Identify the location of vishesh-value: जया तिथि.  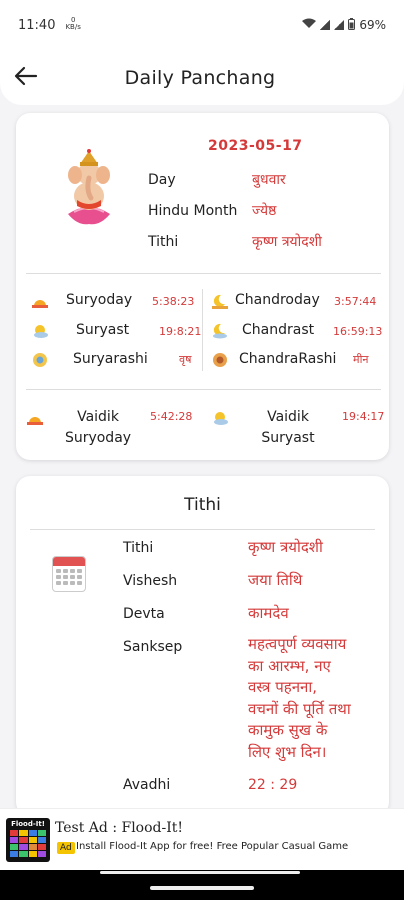
(275, 580).